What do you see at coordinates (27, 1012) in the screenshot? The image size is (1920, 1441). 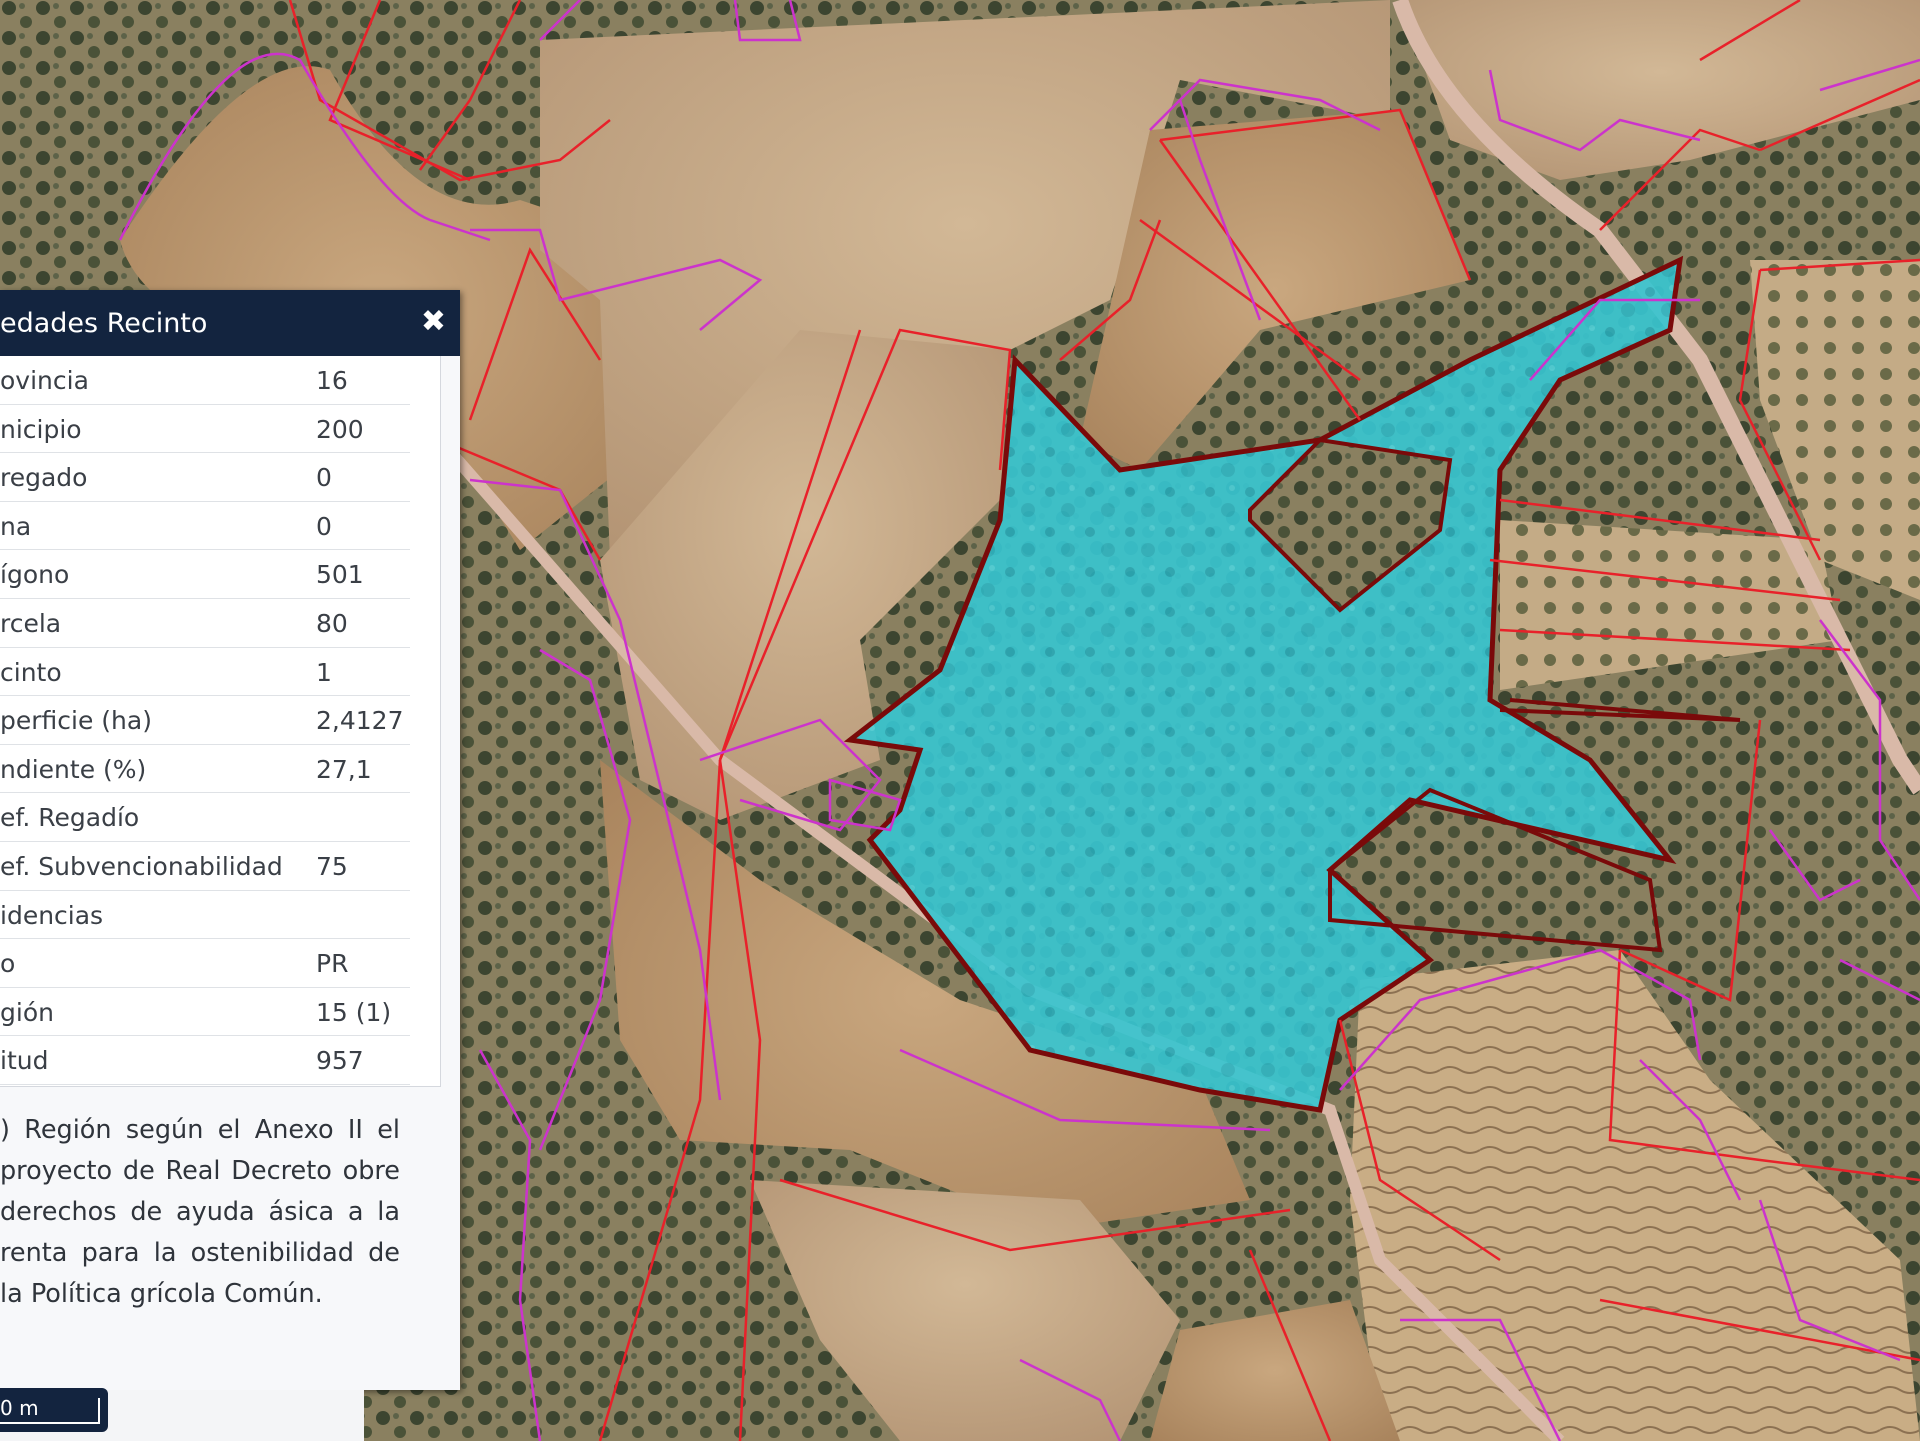 I see `property-key: gión` at bounding box center [27, 1012].